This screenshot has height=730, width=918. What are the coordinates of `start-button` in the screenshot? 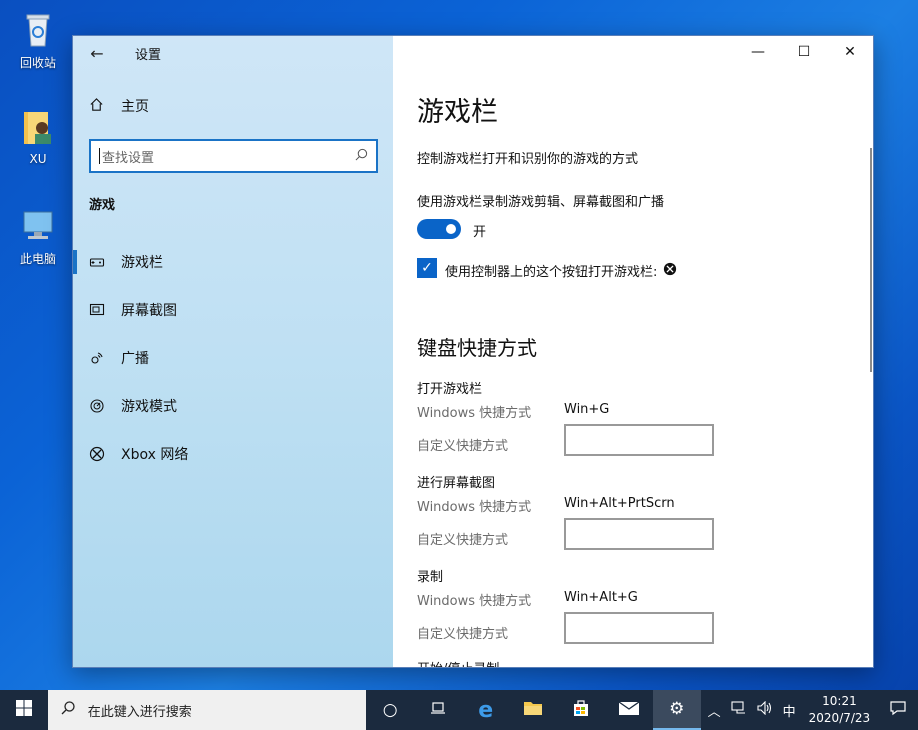 It's located at (24, 710).